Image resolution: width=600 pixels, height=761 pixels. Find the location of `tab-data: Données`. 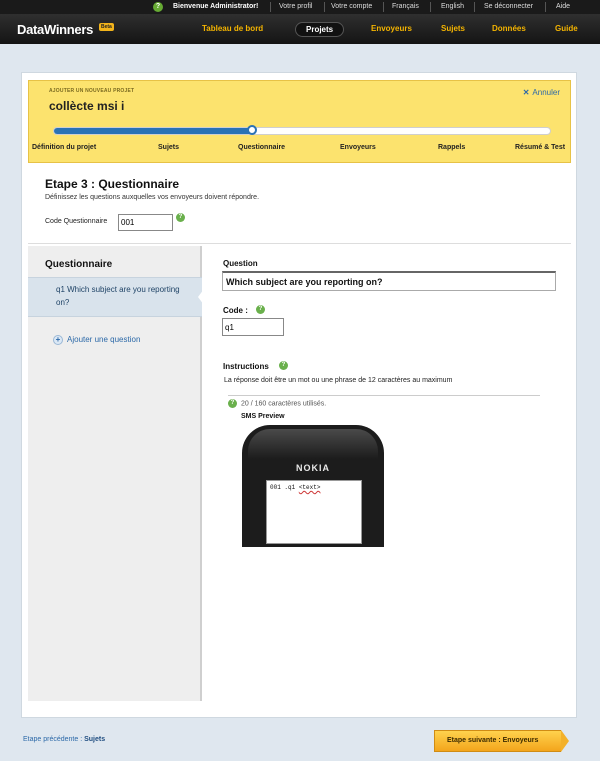

tab-data: Données is located at coordinates (509, 28).